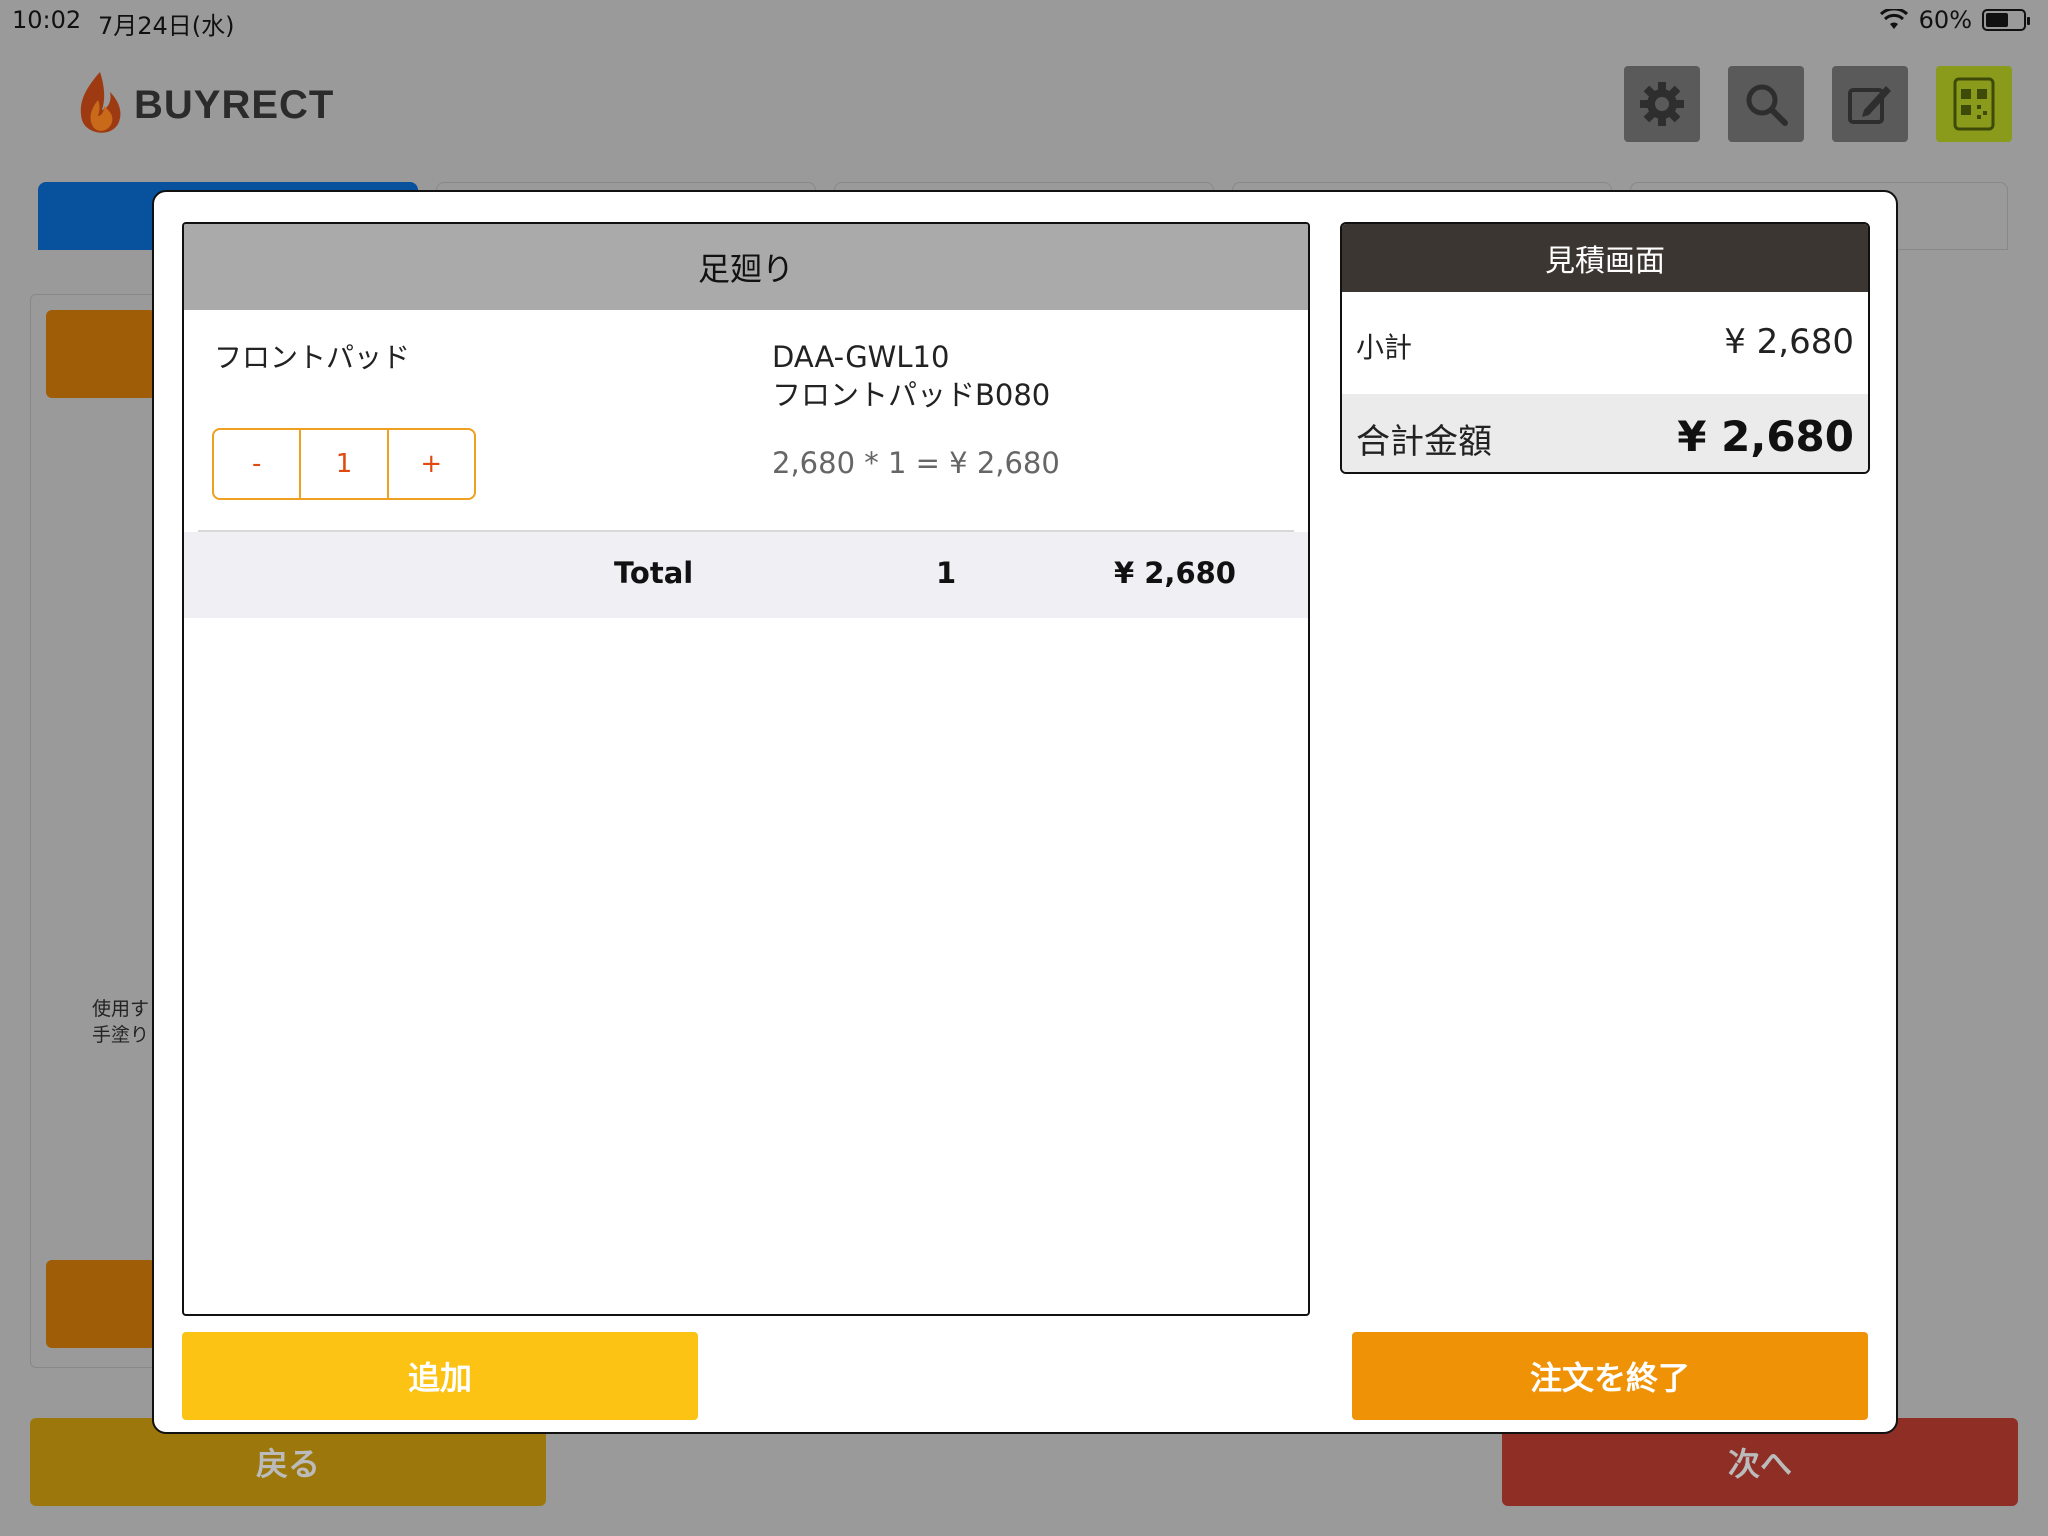 The image size is (2048, 1536). I want to click on quantity-value: 1, so click(342, 464).